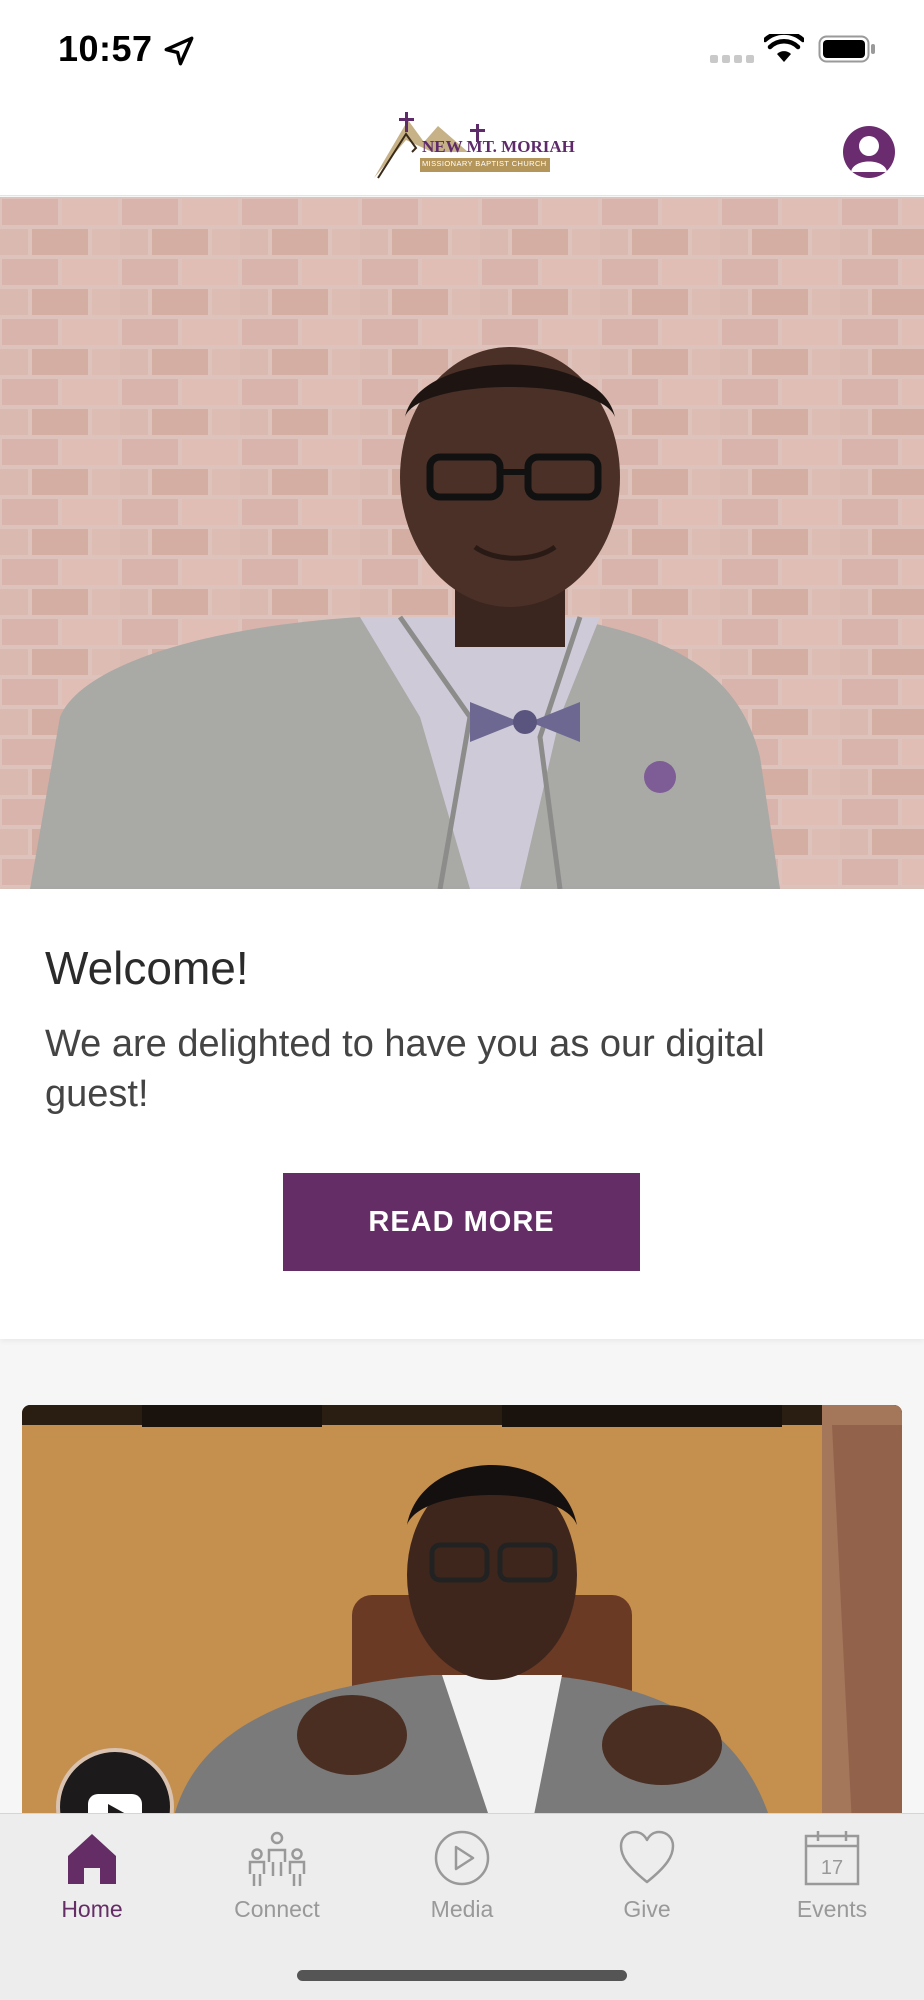  I want to click on tab-label-give: Give, so click(647, 1909).